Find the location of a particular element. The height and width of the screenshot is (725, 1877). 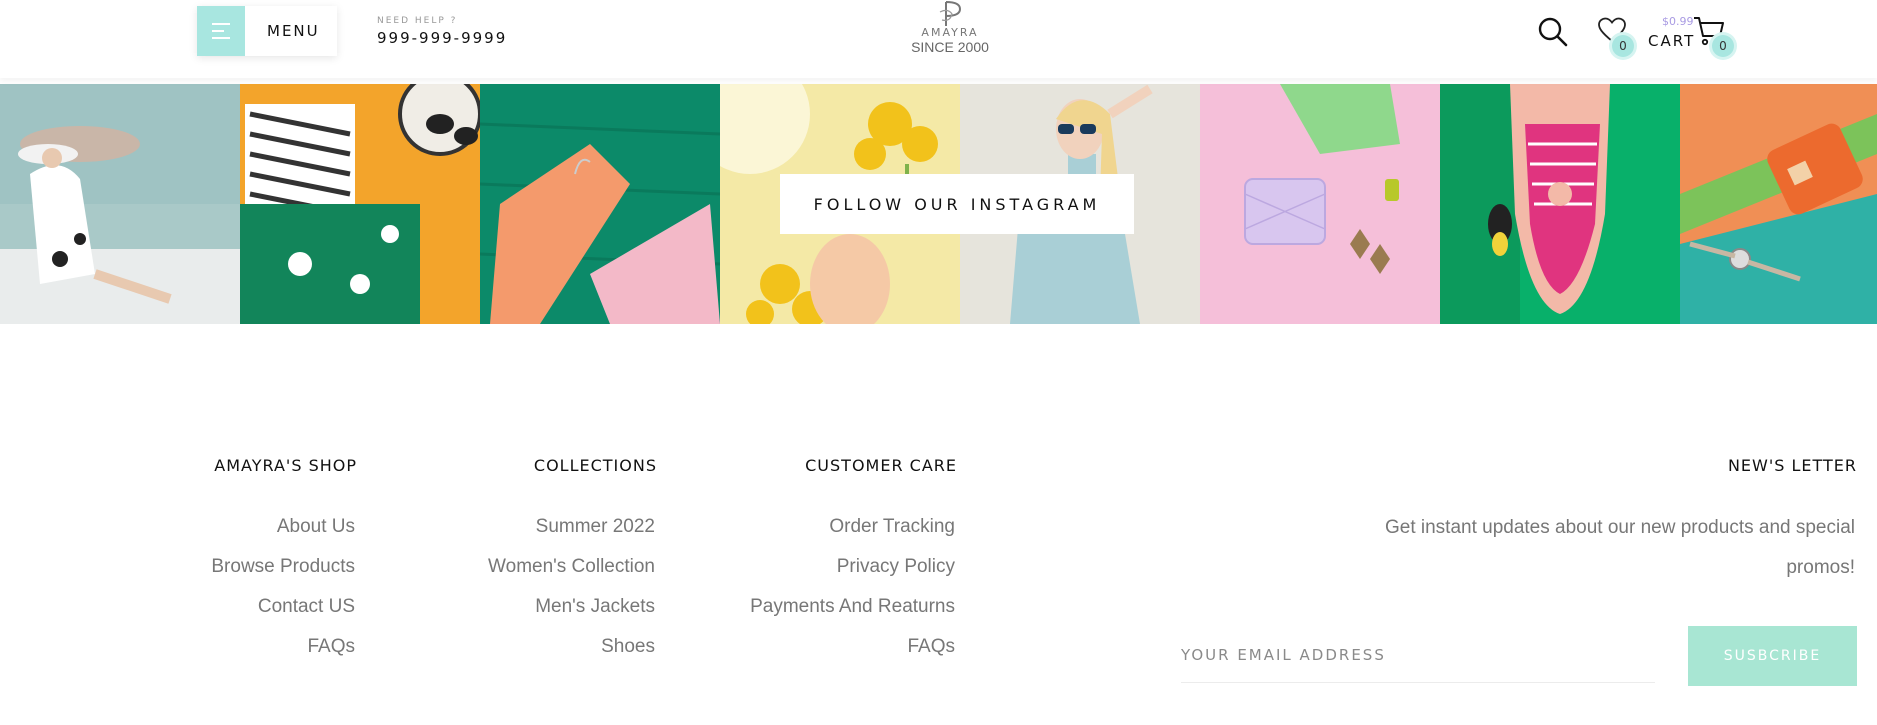

footer-link-about: About Us is located at coordinates (316, 527).